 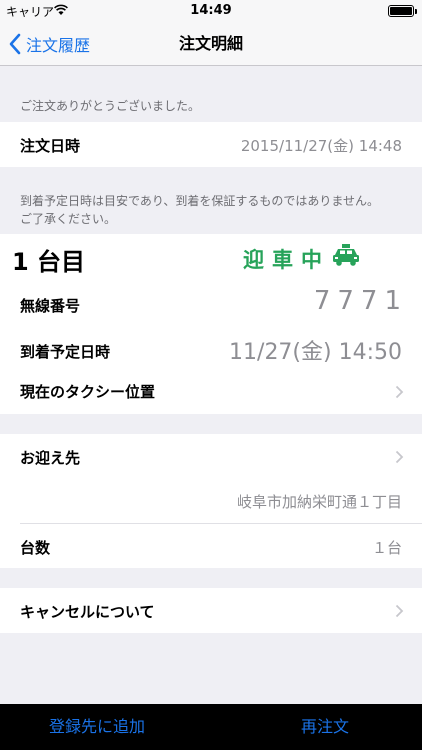 What do you see at coordinates (199, 210) in the screenshot?
I see `eta-note: 到着予定日時は目安であり、到着を保証するものではありません。 ご了承ください。` at bounding box center [199, 210].